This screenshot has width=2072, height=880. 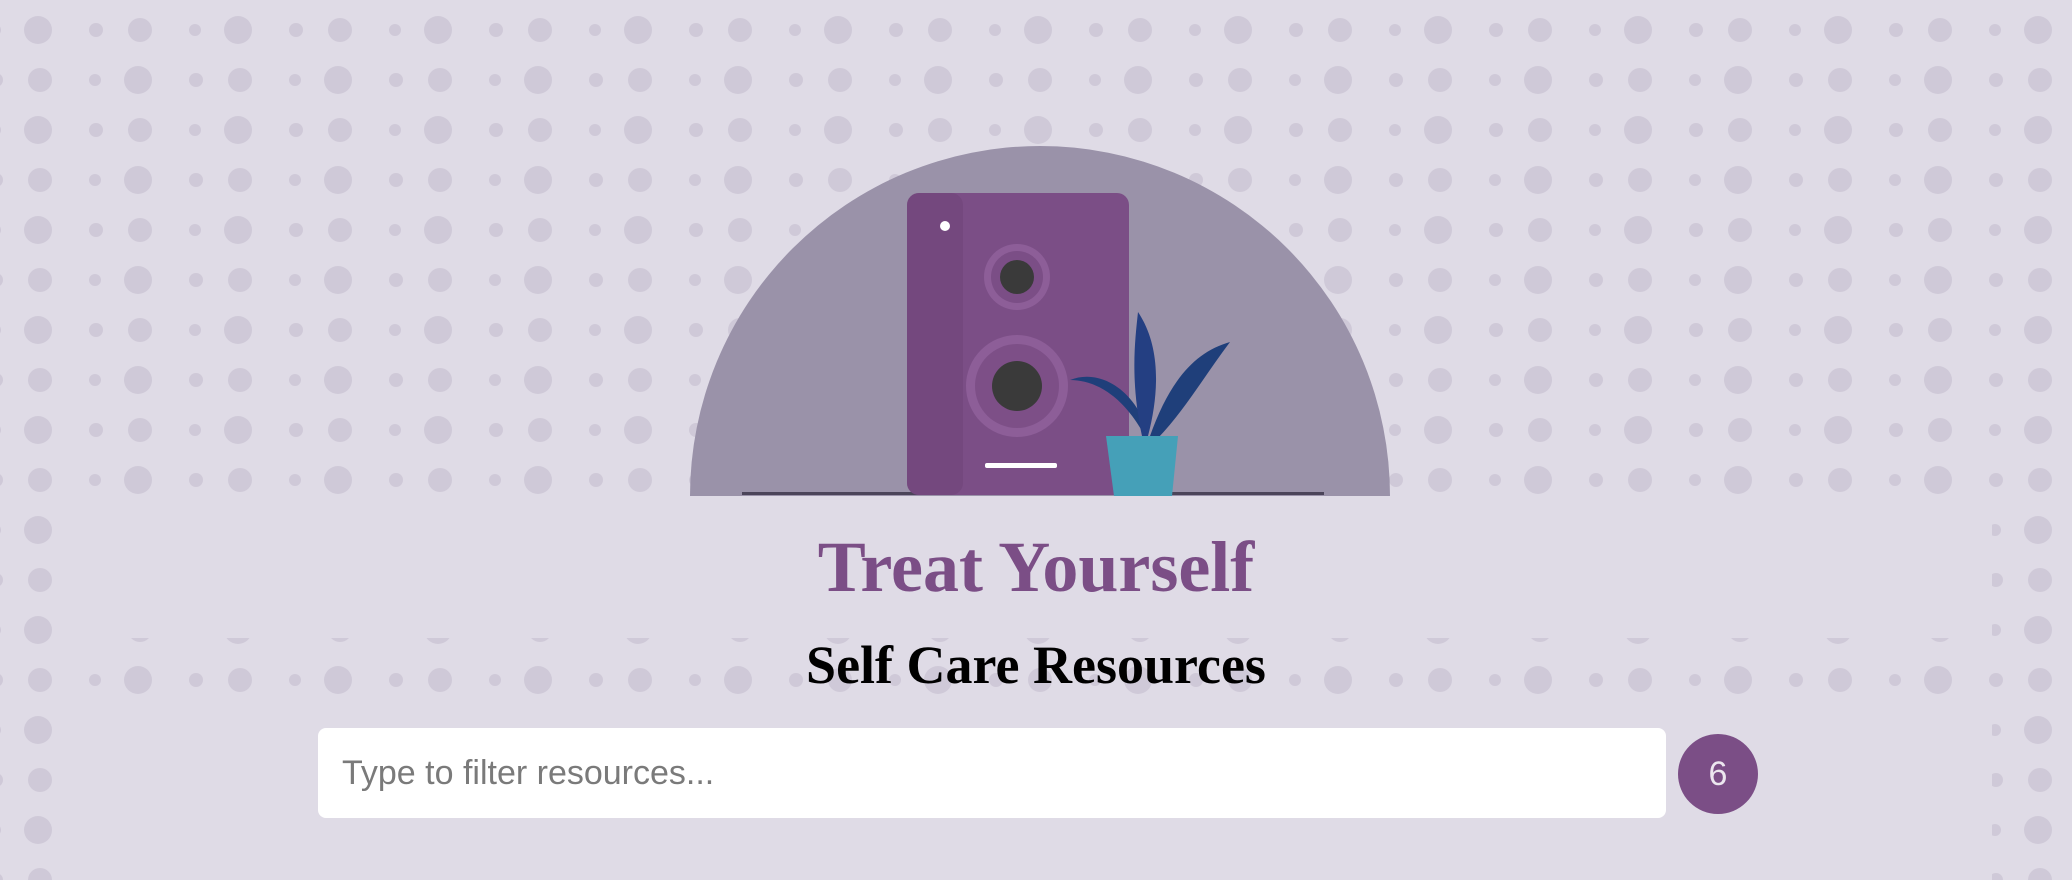 I want to click on page-subtitle: Self Care Resources, so click(x=1036, y=665).